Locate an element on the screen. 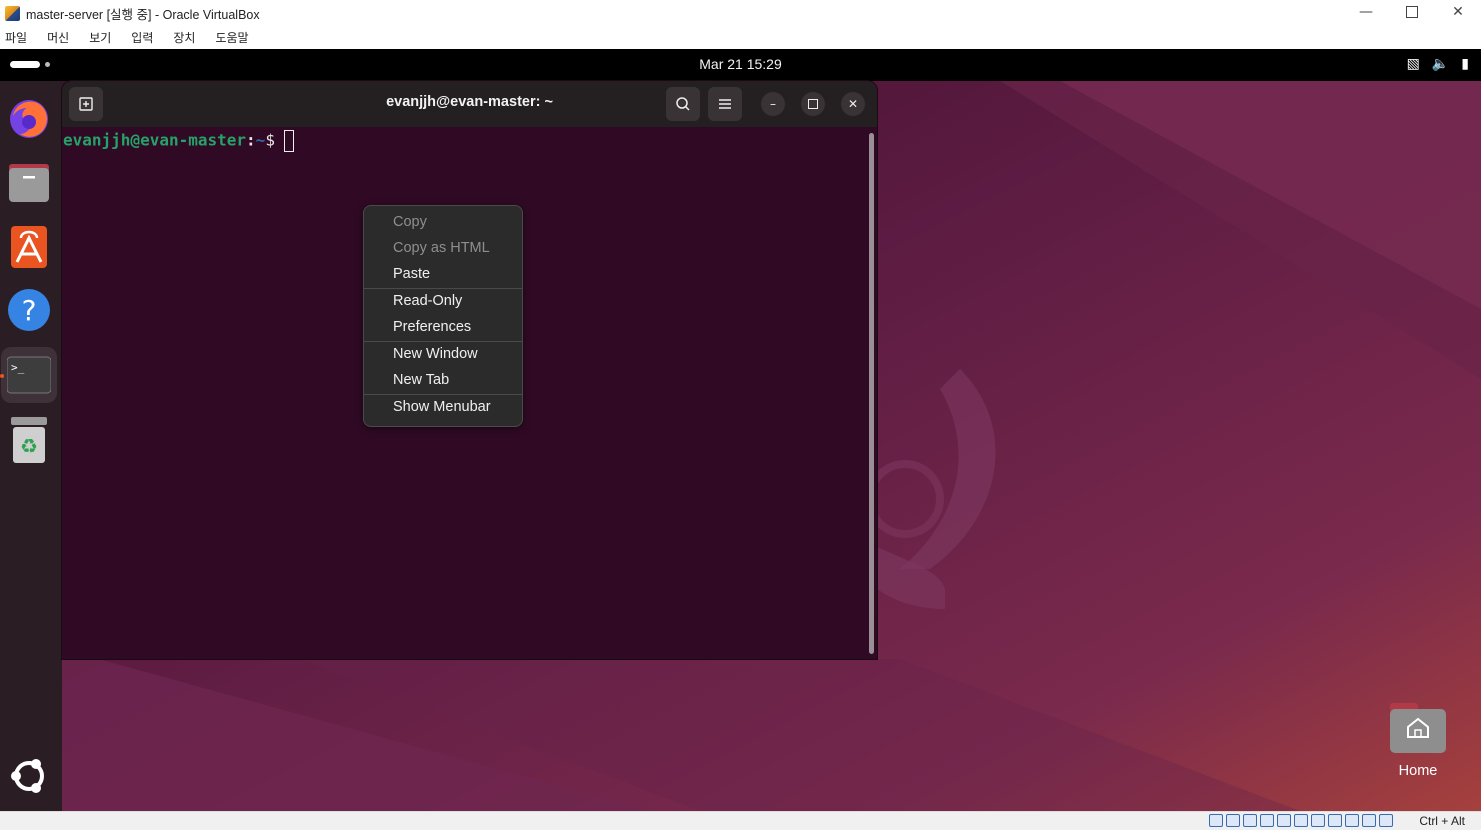 The image size is (1481, 830). shared-folder-icon is located at coordinates (1301, 820).